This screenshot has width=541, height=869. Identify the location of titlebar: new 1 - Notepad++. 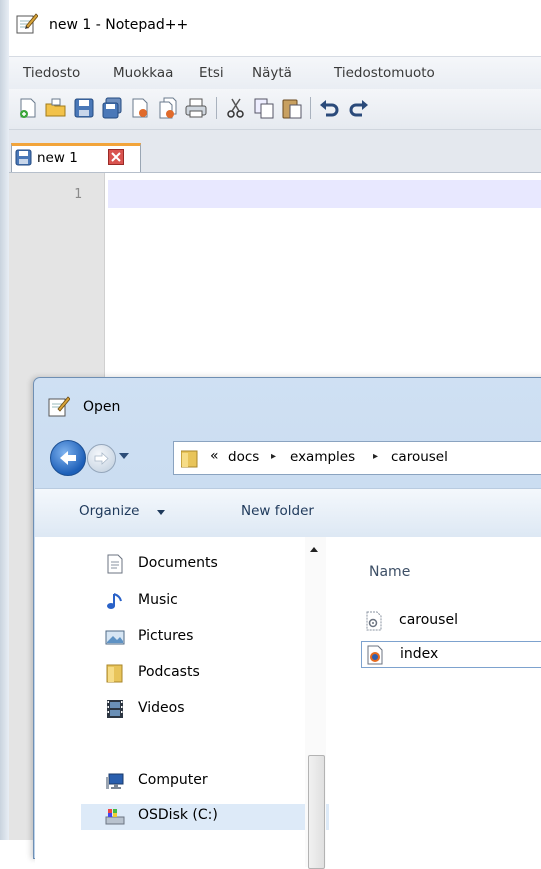
(275, 26).